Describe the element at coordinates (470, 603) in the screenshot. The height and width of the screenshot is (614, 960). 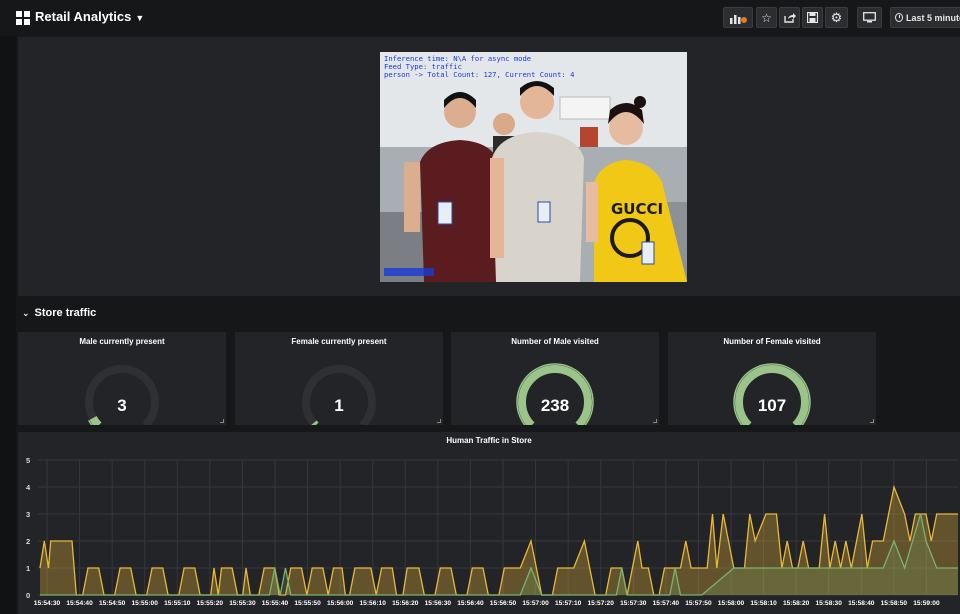
I see `x-tick-label: 15:56:40` at that location.